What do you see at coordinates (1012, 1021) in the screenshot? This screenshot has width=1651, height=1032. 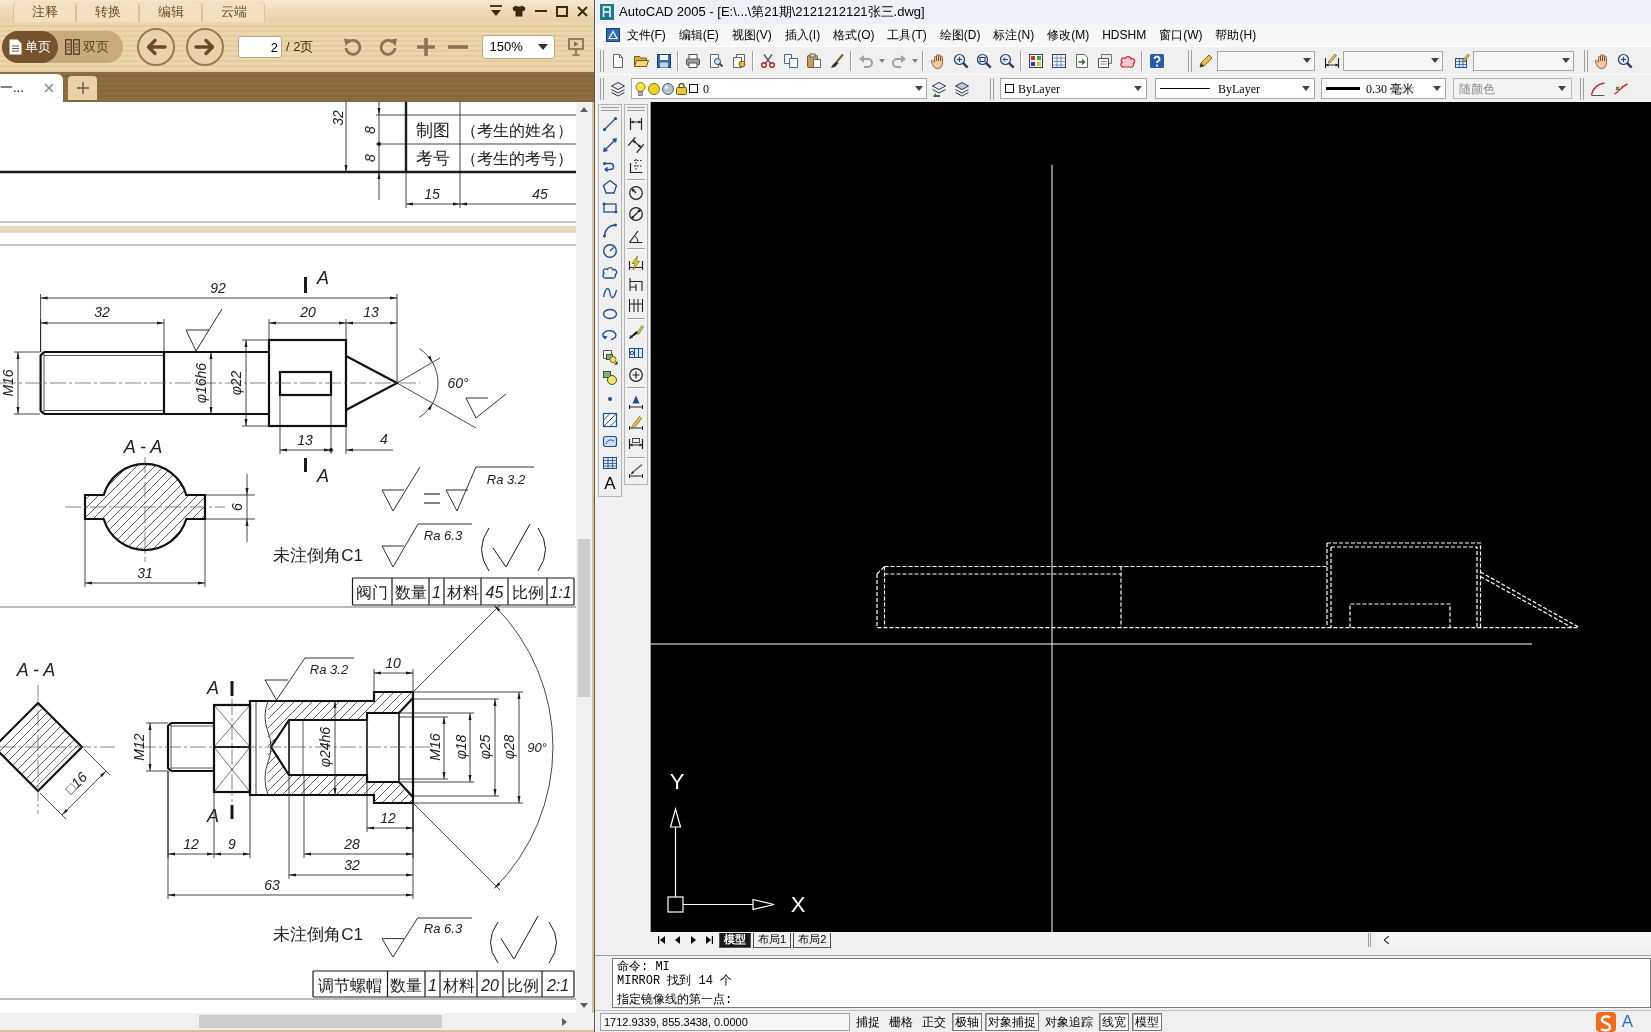 I see `status-toggle: 对象捕捉` at bounding box center [1012, 1021].